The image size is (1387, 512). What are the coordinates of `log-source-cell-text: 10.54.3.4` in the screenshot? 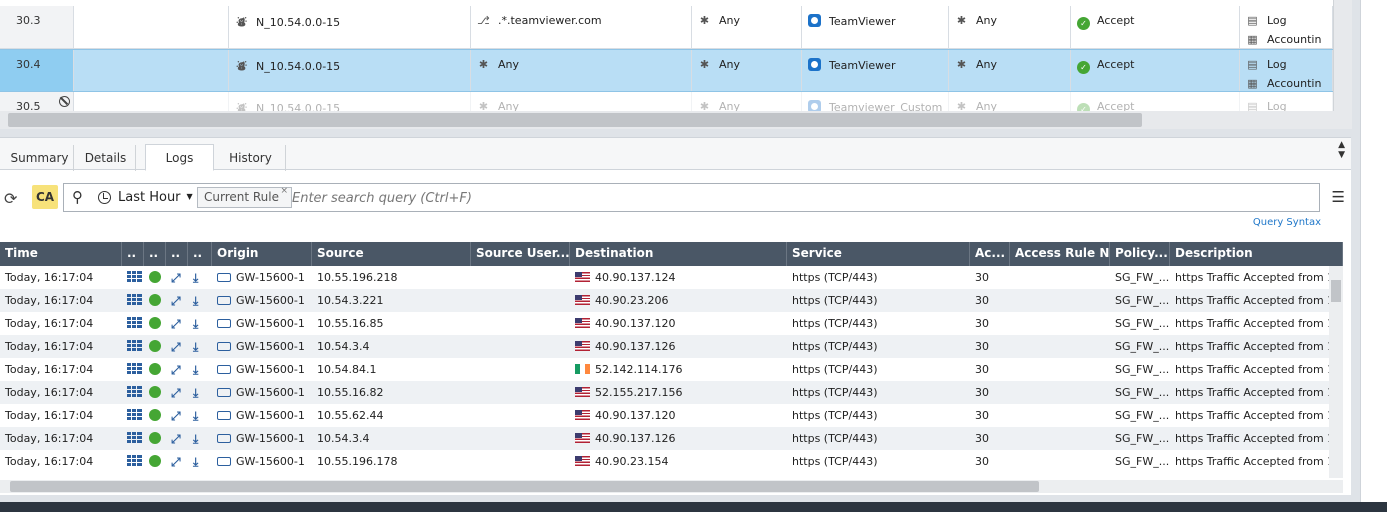 It's located at (343, 438).